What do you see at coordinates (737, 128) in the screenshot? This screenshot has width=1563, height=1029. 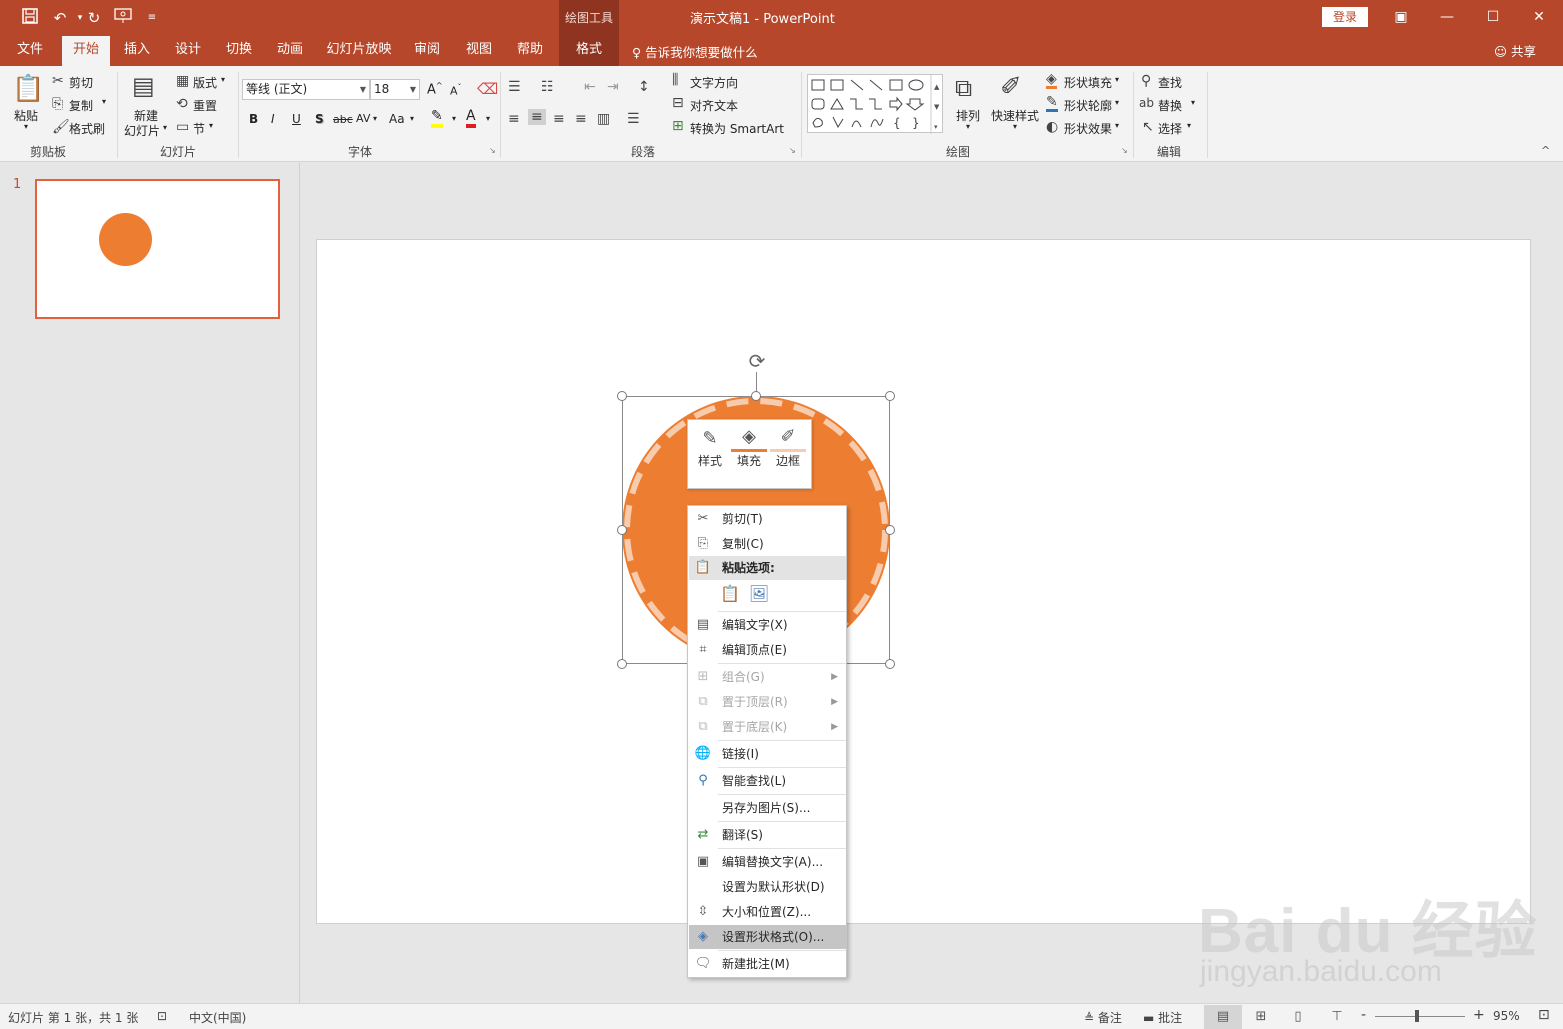 I see `convert-smartart-button: 转换为 SmartArt` at bounding box center [737, 128].